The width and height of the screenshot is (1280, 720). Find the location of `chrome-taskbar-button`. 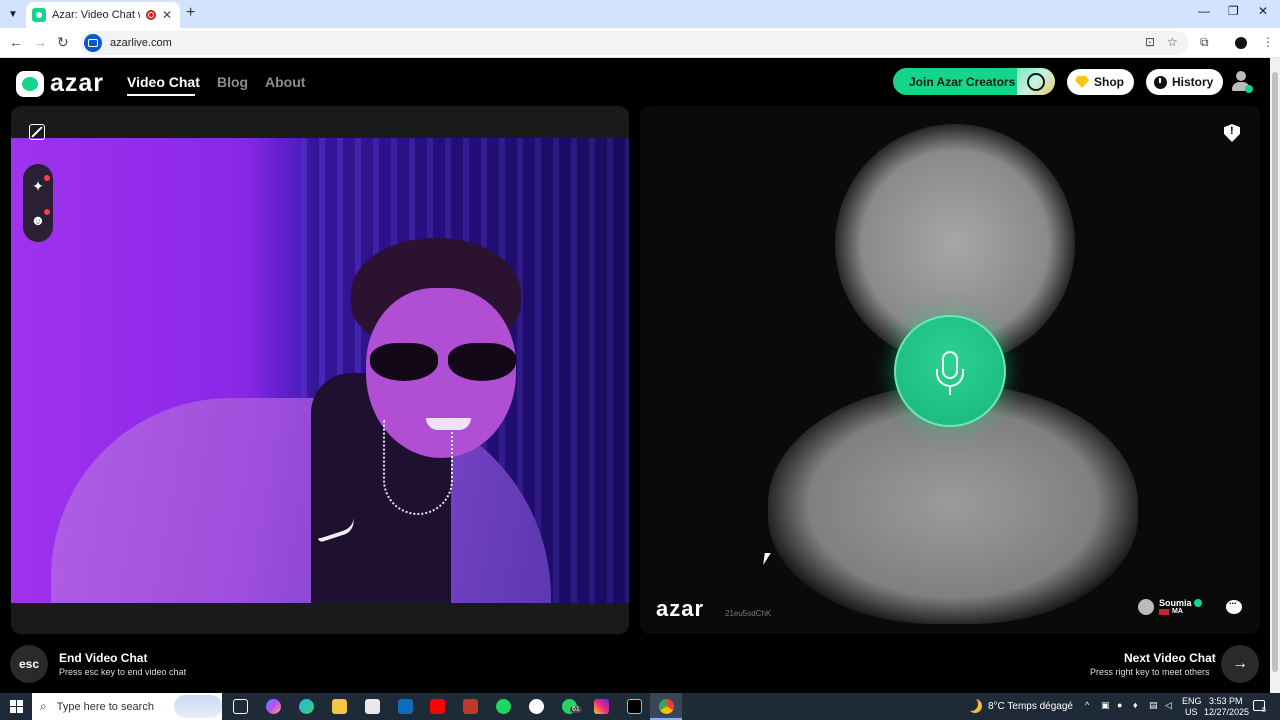

chrome-taskbar-button is located at coordinates (666, 706).